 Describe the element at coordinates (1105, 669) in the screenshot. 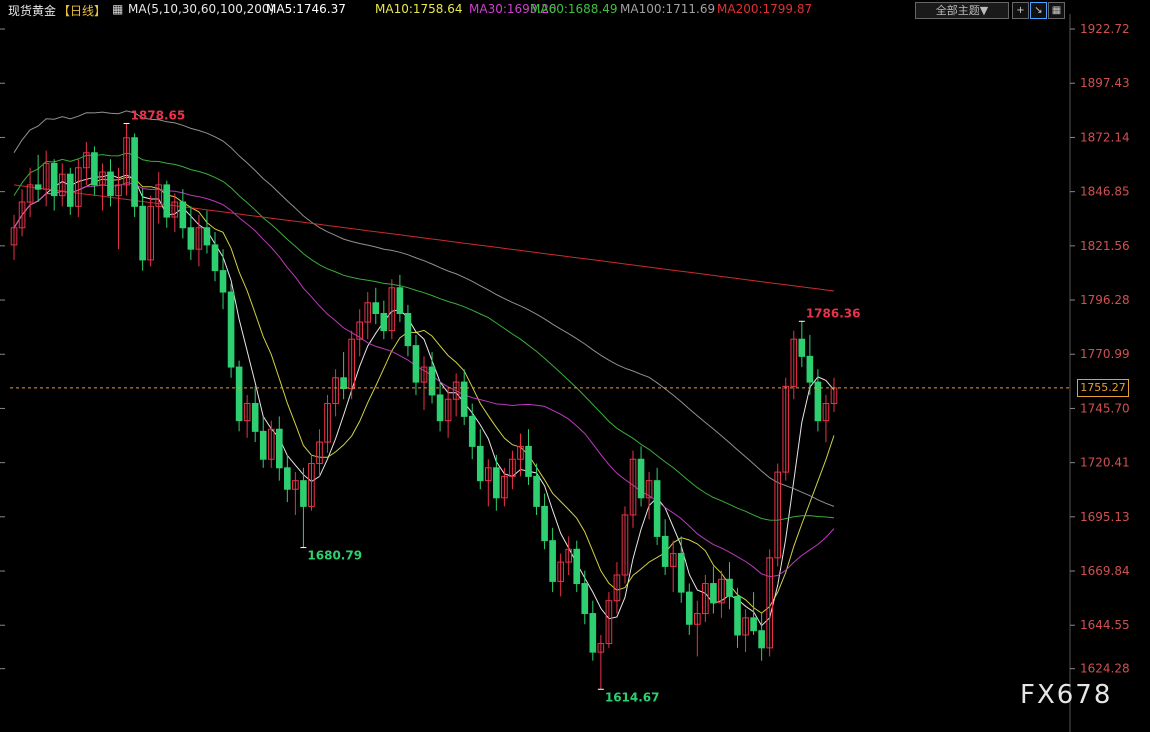

I see `y-tick-label: 1624.28` at that location.